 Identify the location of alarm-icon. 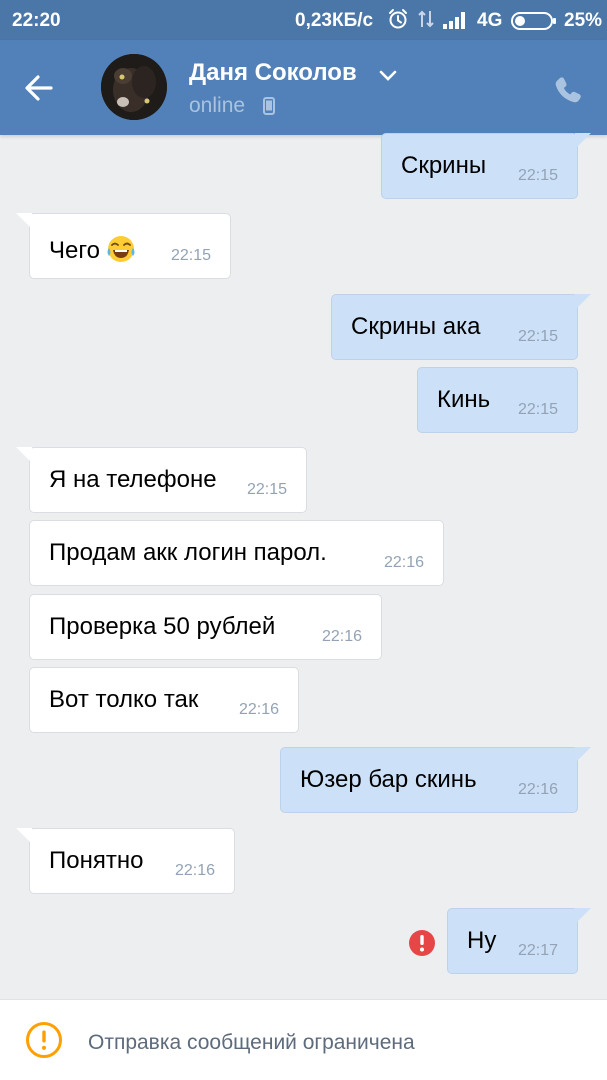
(398, 22).